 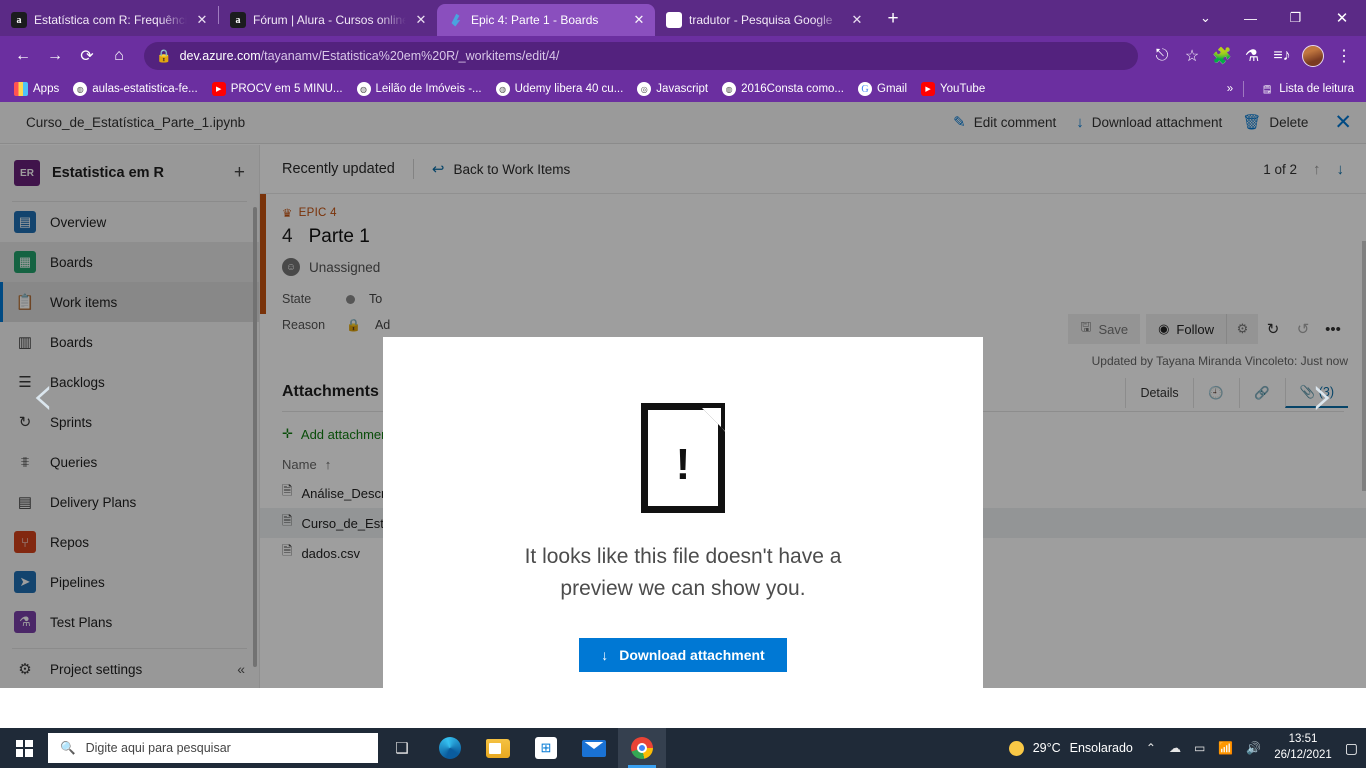 I want to click on url-host: dev.azure.com, so click(x=220, y=56).